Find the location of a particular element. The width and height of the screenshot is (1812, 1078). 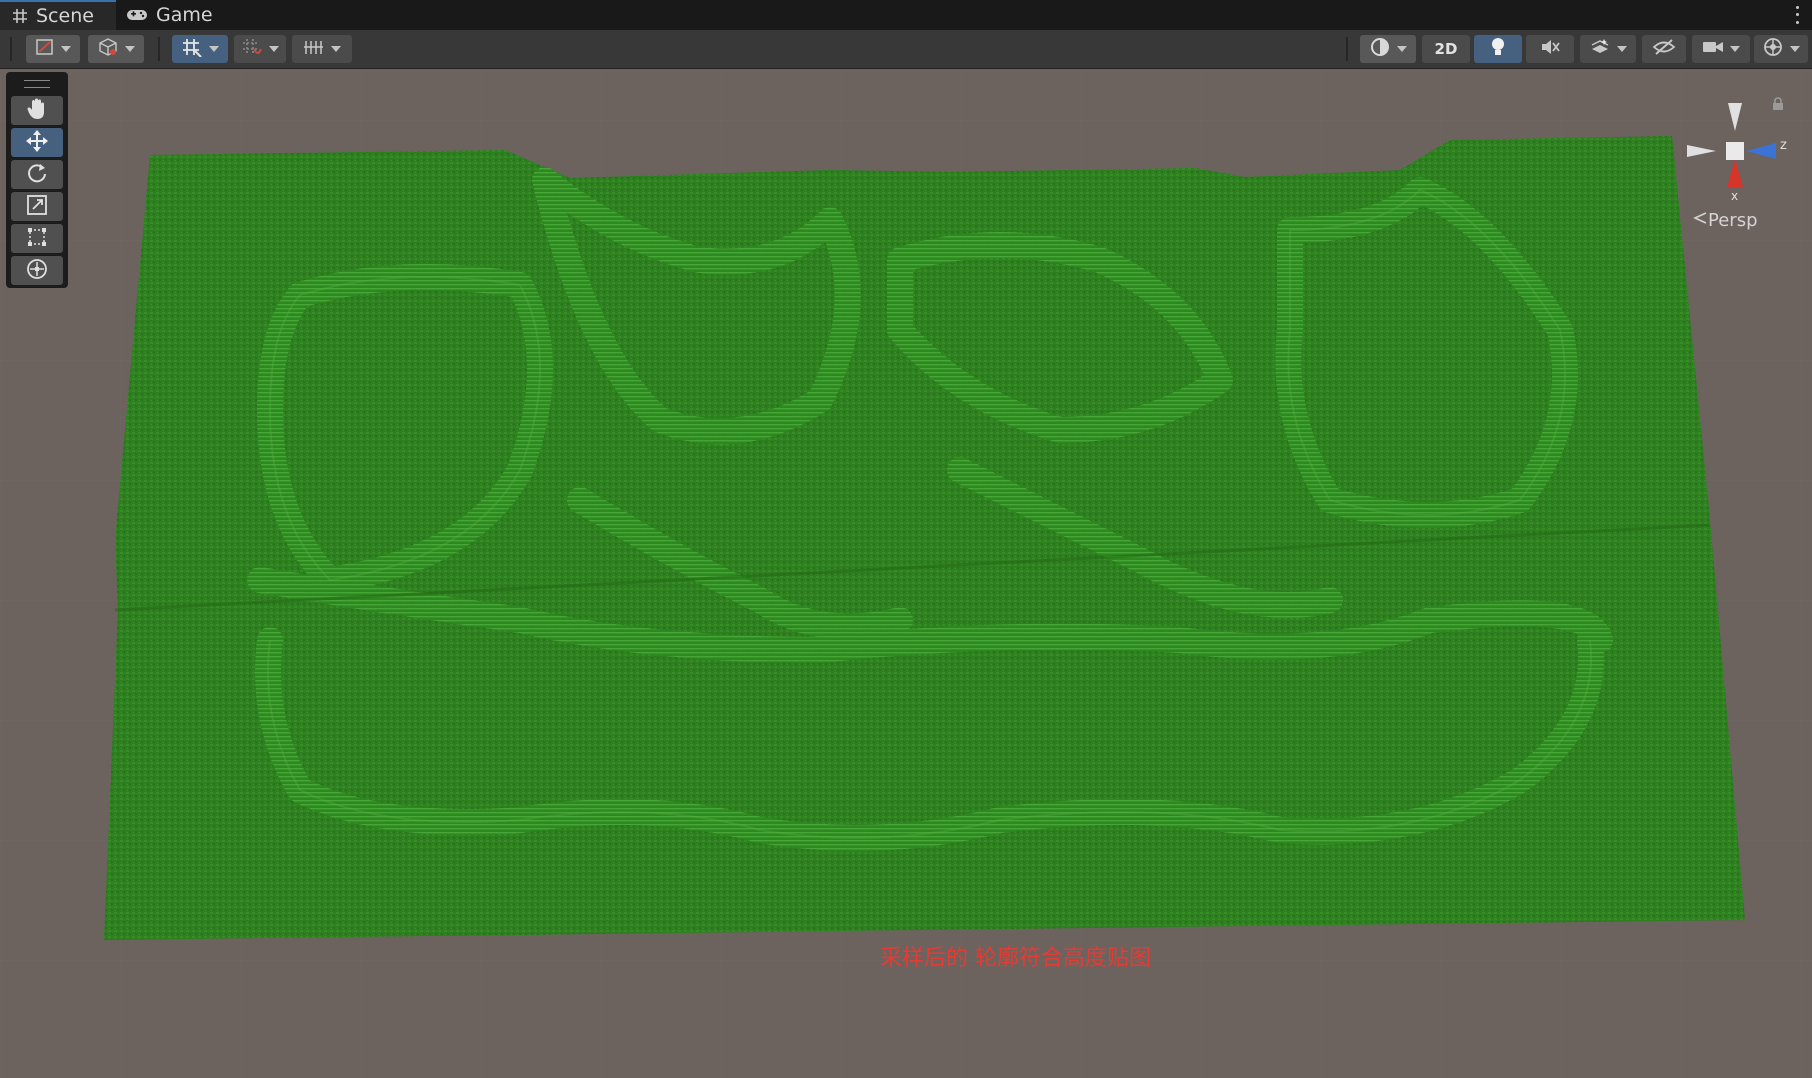

tab-game: Game is located at coordinates (181, 15).